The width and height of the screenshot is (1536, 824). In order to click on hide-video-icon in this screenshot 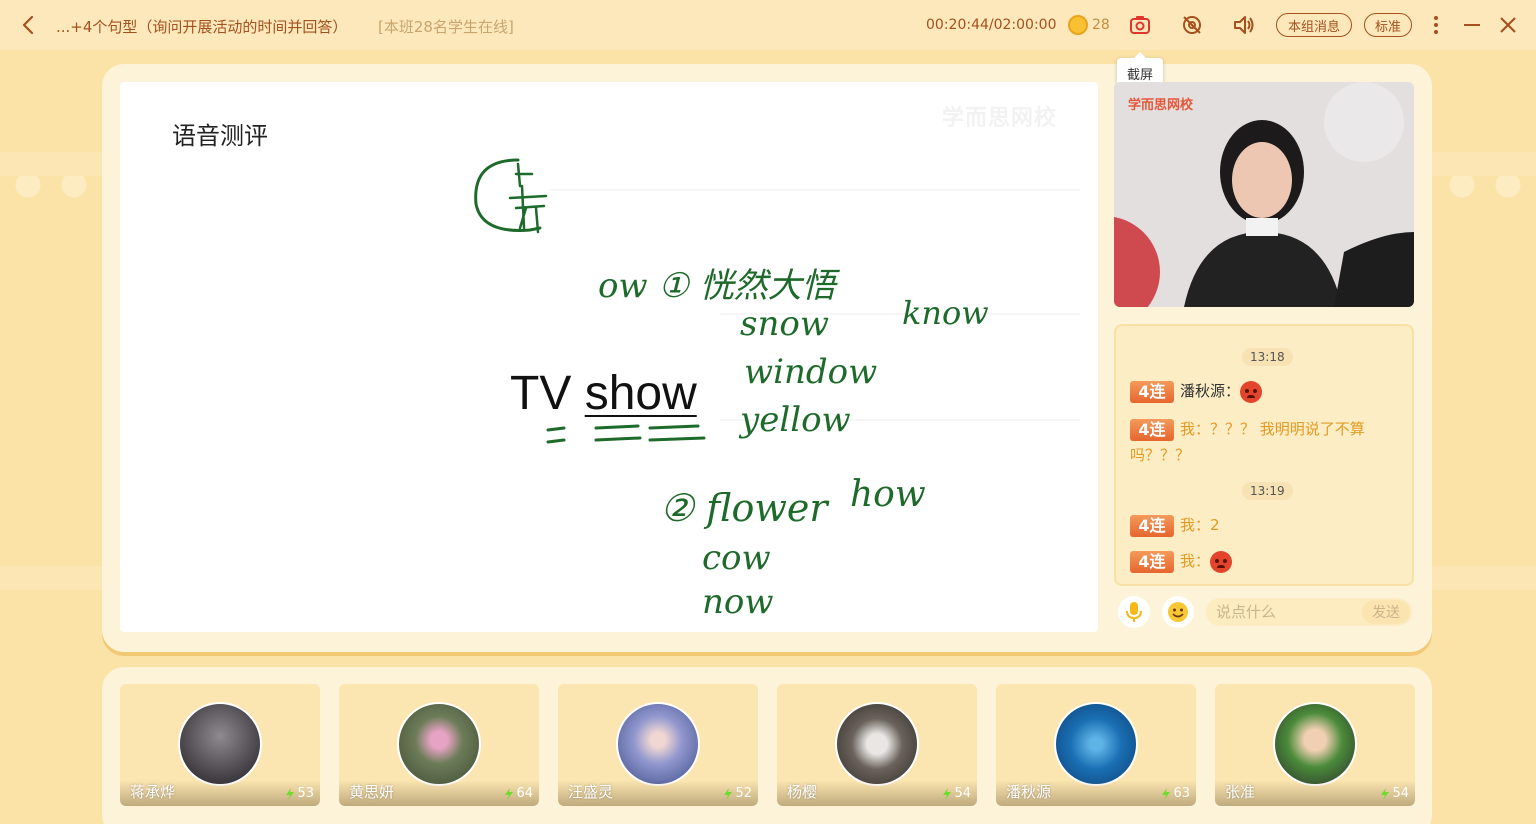, I will do `click(1192, 25)`.